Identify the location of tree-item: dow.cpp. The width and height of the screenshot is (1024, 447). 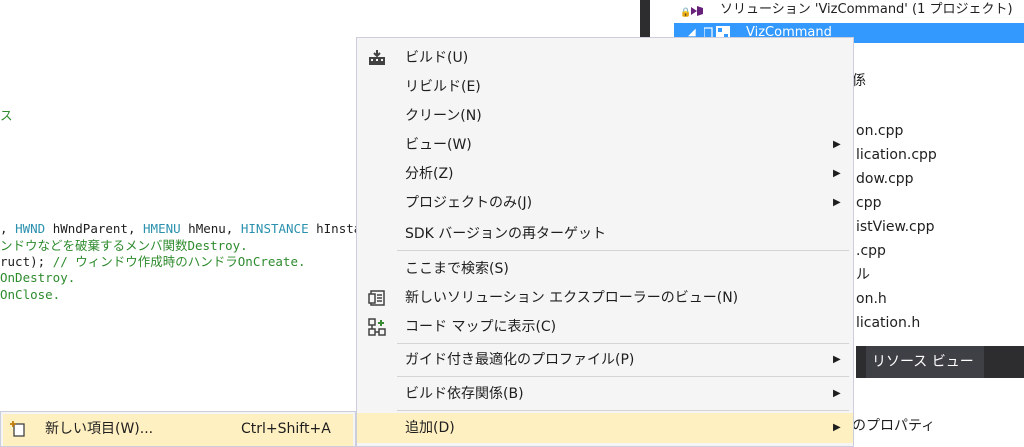
(885, 179).